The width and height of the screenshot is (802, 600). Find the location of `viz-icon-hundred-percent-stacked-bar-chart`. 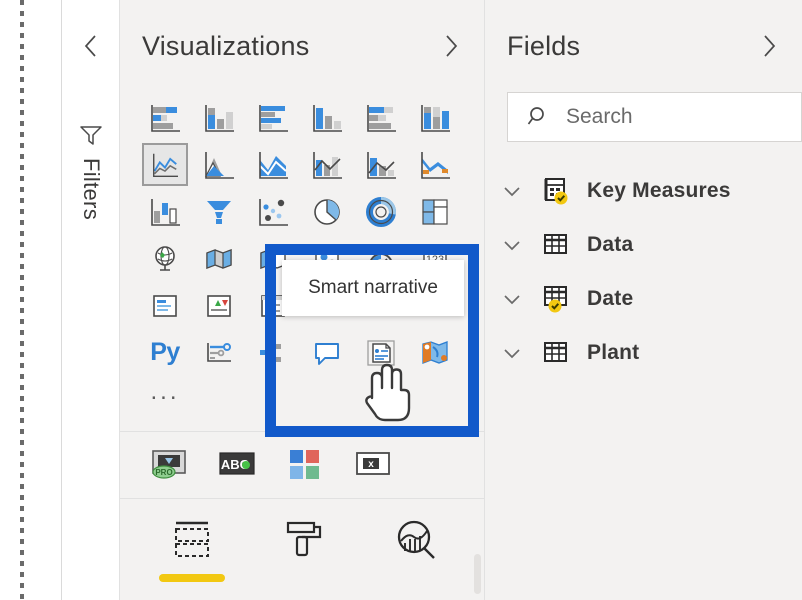

viz-icon-hundred-percent-stacked-bar-chart is located at coordinates (381, 117).